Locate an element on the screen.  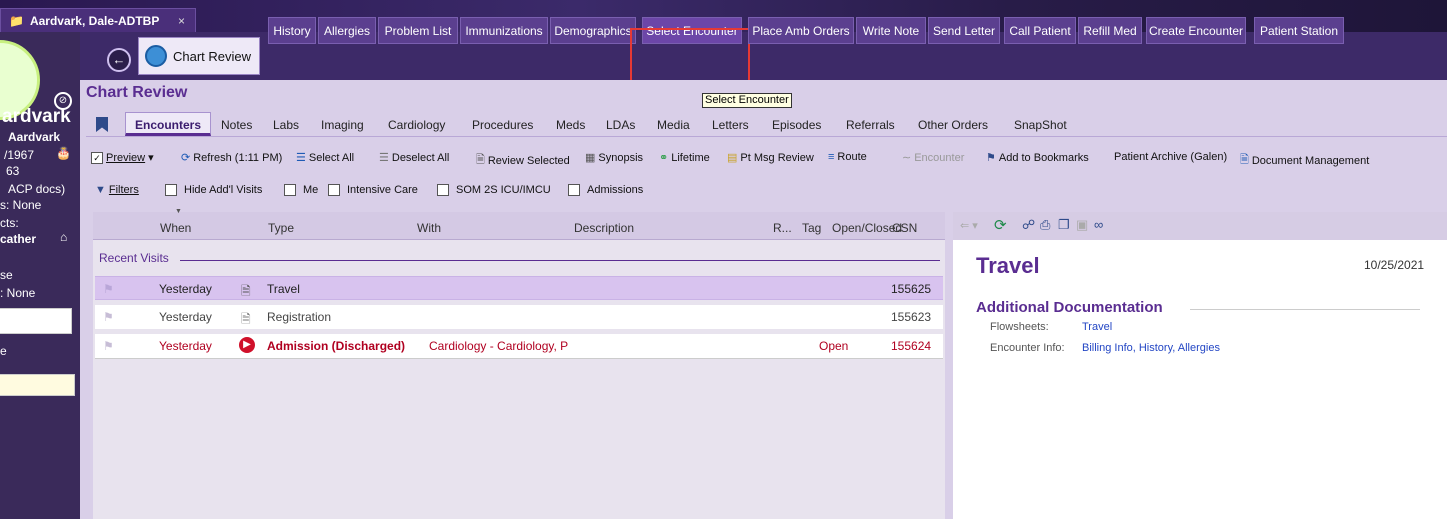
pt-msg-review-label: Pt Msg Review is located at coordinates (777, 157).